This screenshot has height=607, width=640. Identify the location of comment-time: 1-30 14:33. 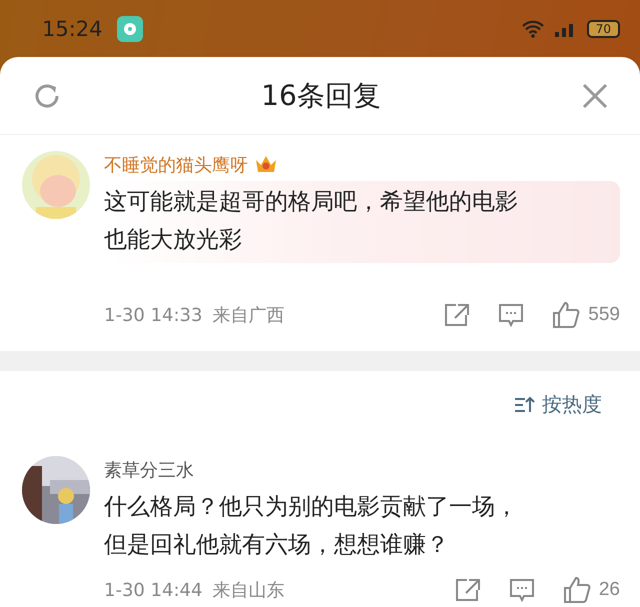
(153, 315).